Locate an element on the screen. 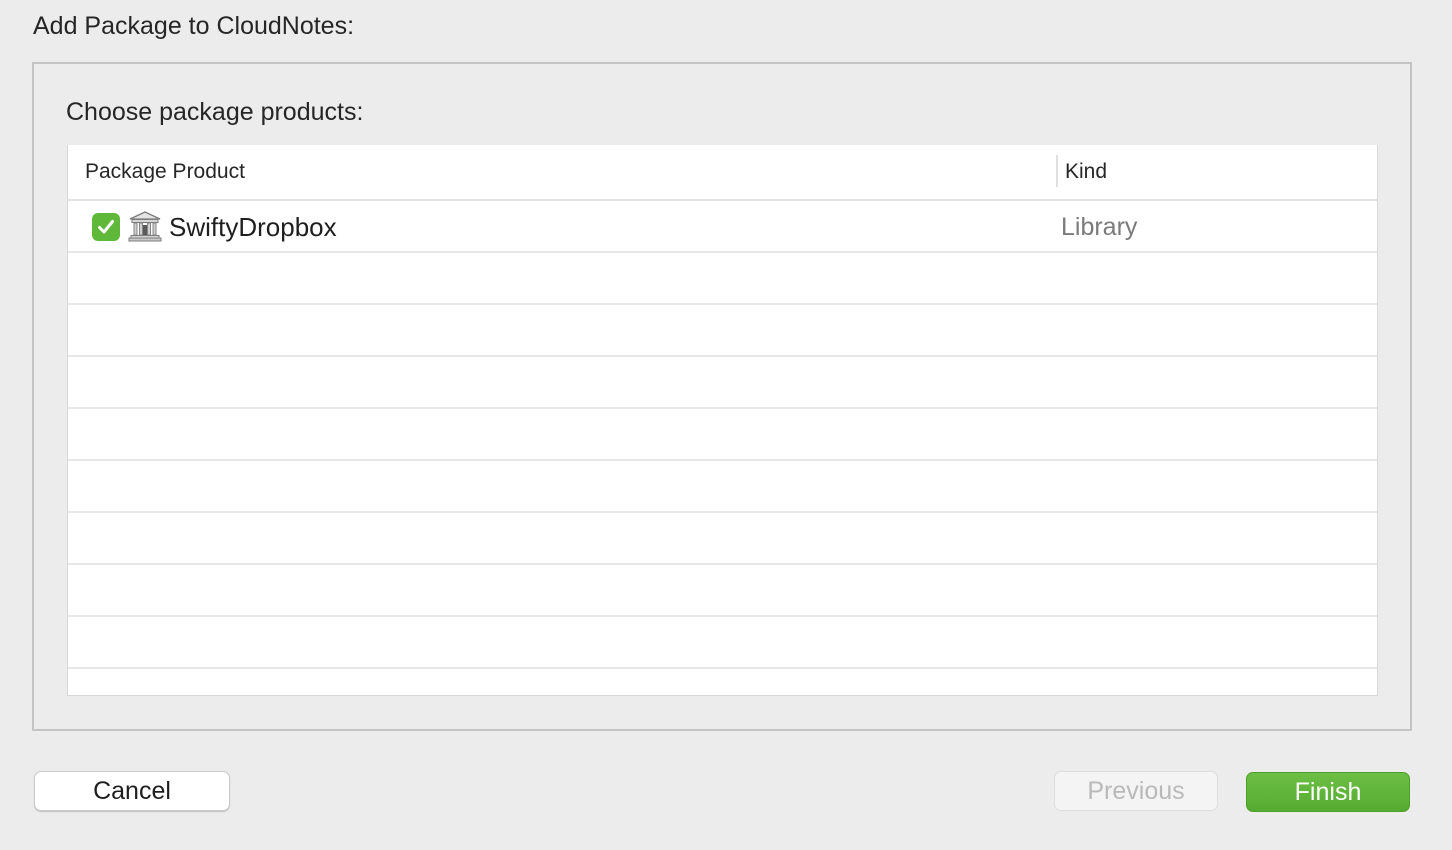  table-row: SwiftyDropbox Library is located at coordinates (722, 227).